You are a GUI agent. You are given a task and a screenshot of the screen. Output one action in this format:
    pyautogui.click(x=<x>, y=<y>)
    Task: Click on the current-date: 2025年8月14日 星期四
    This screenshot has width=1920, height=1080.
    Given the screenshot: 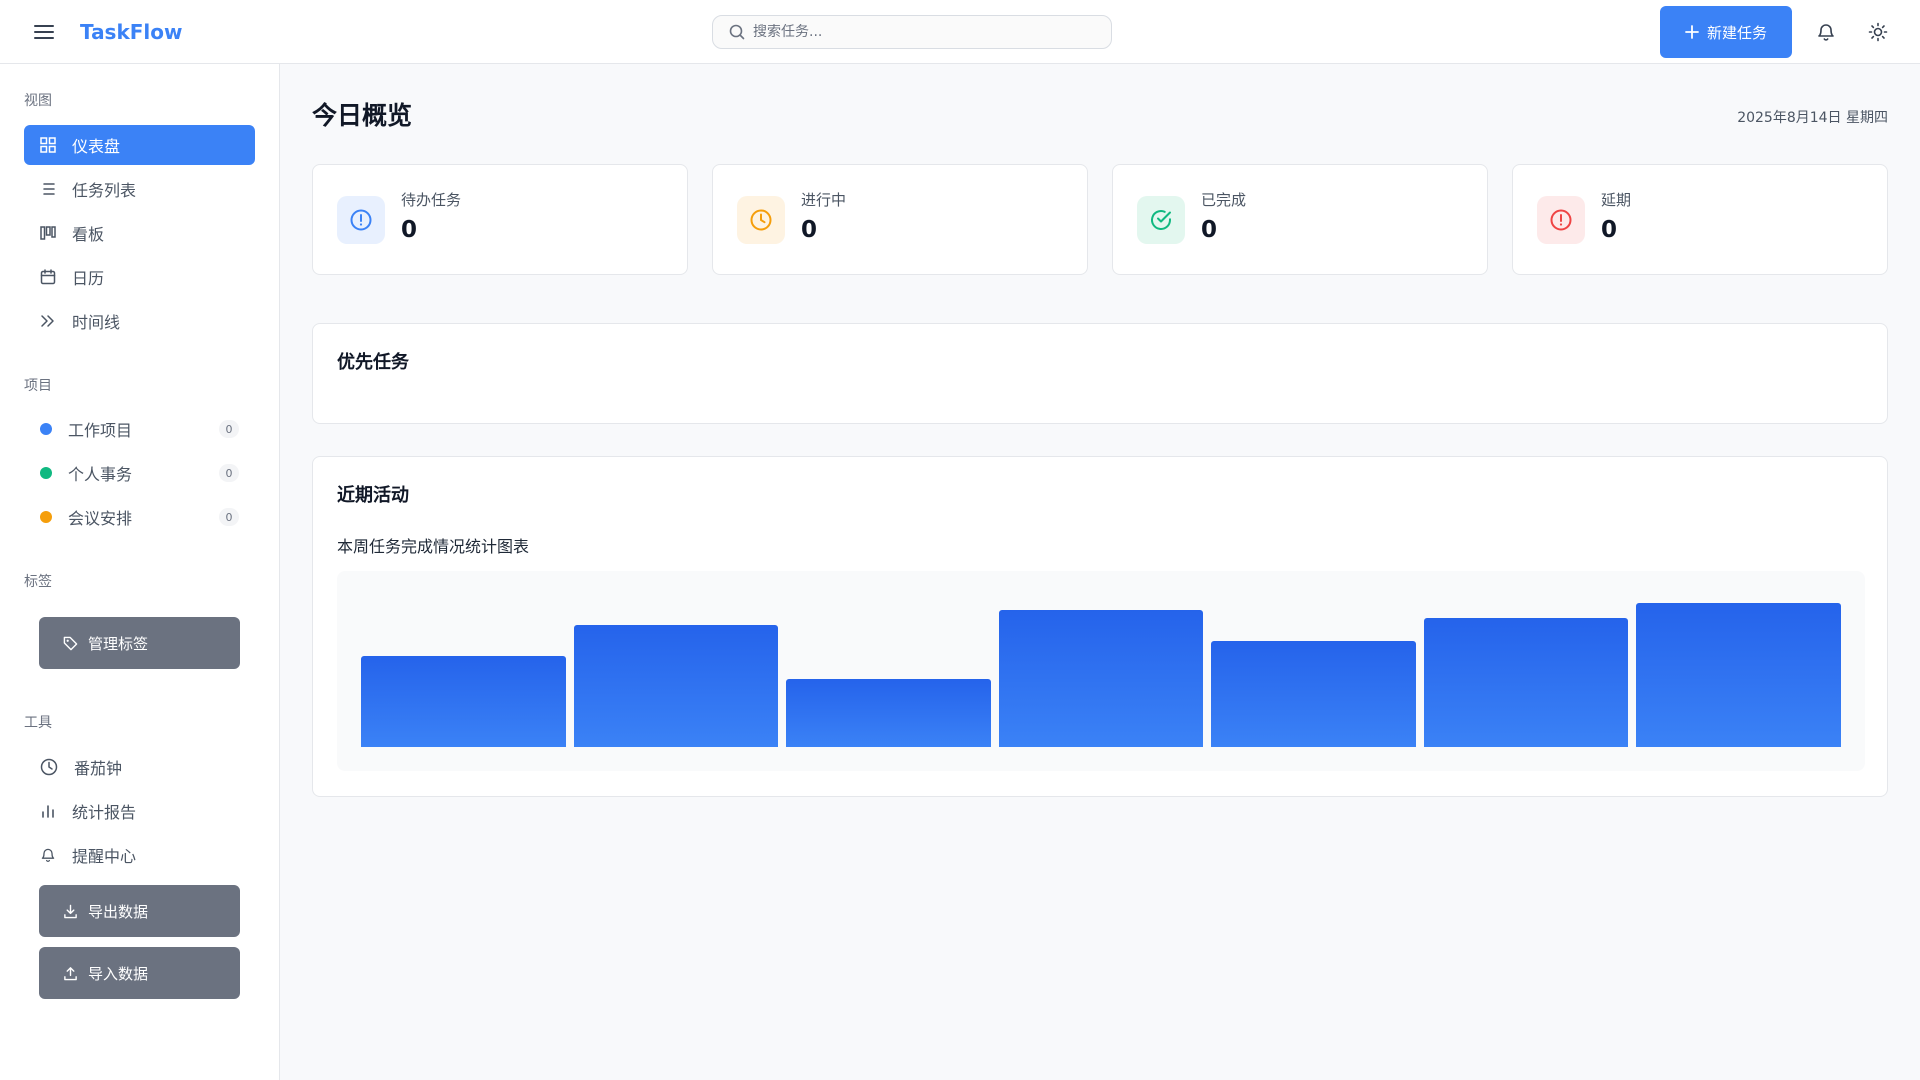 What is the action you would take?
    pyautogui.click(x=1812, y=118)
    